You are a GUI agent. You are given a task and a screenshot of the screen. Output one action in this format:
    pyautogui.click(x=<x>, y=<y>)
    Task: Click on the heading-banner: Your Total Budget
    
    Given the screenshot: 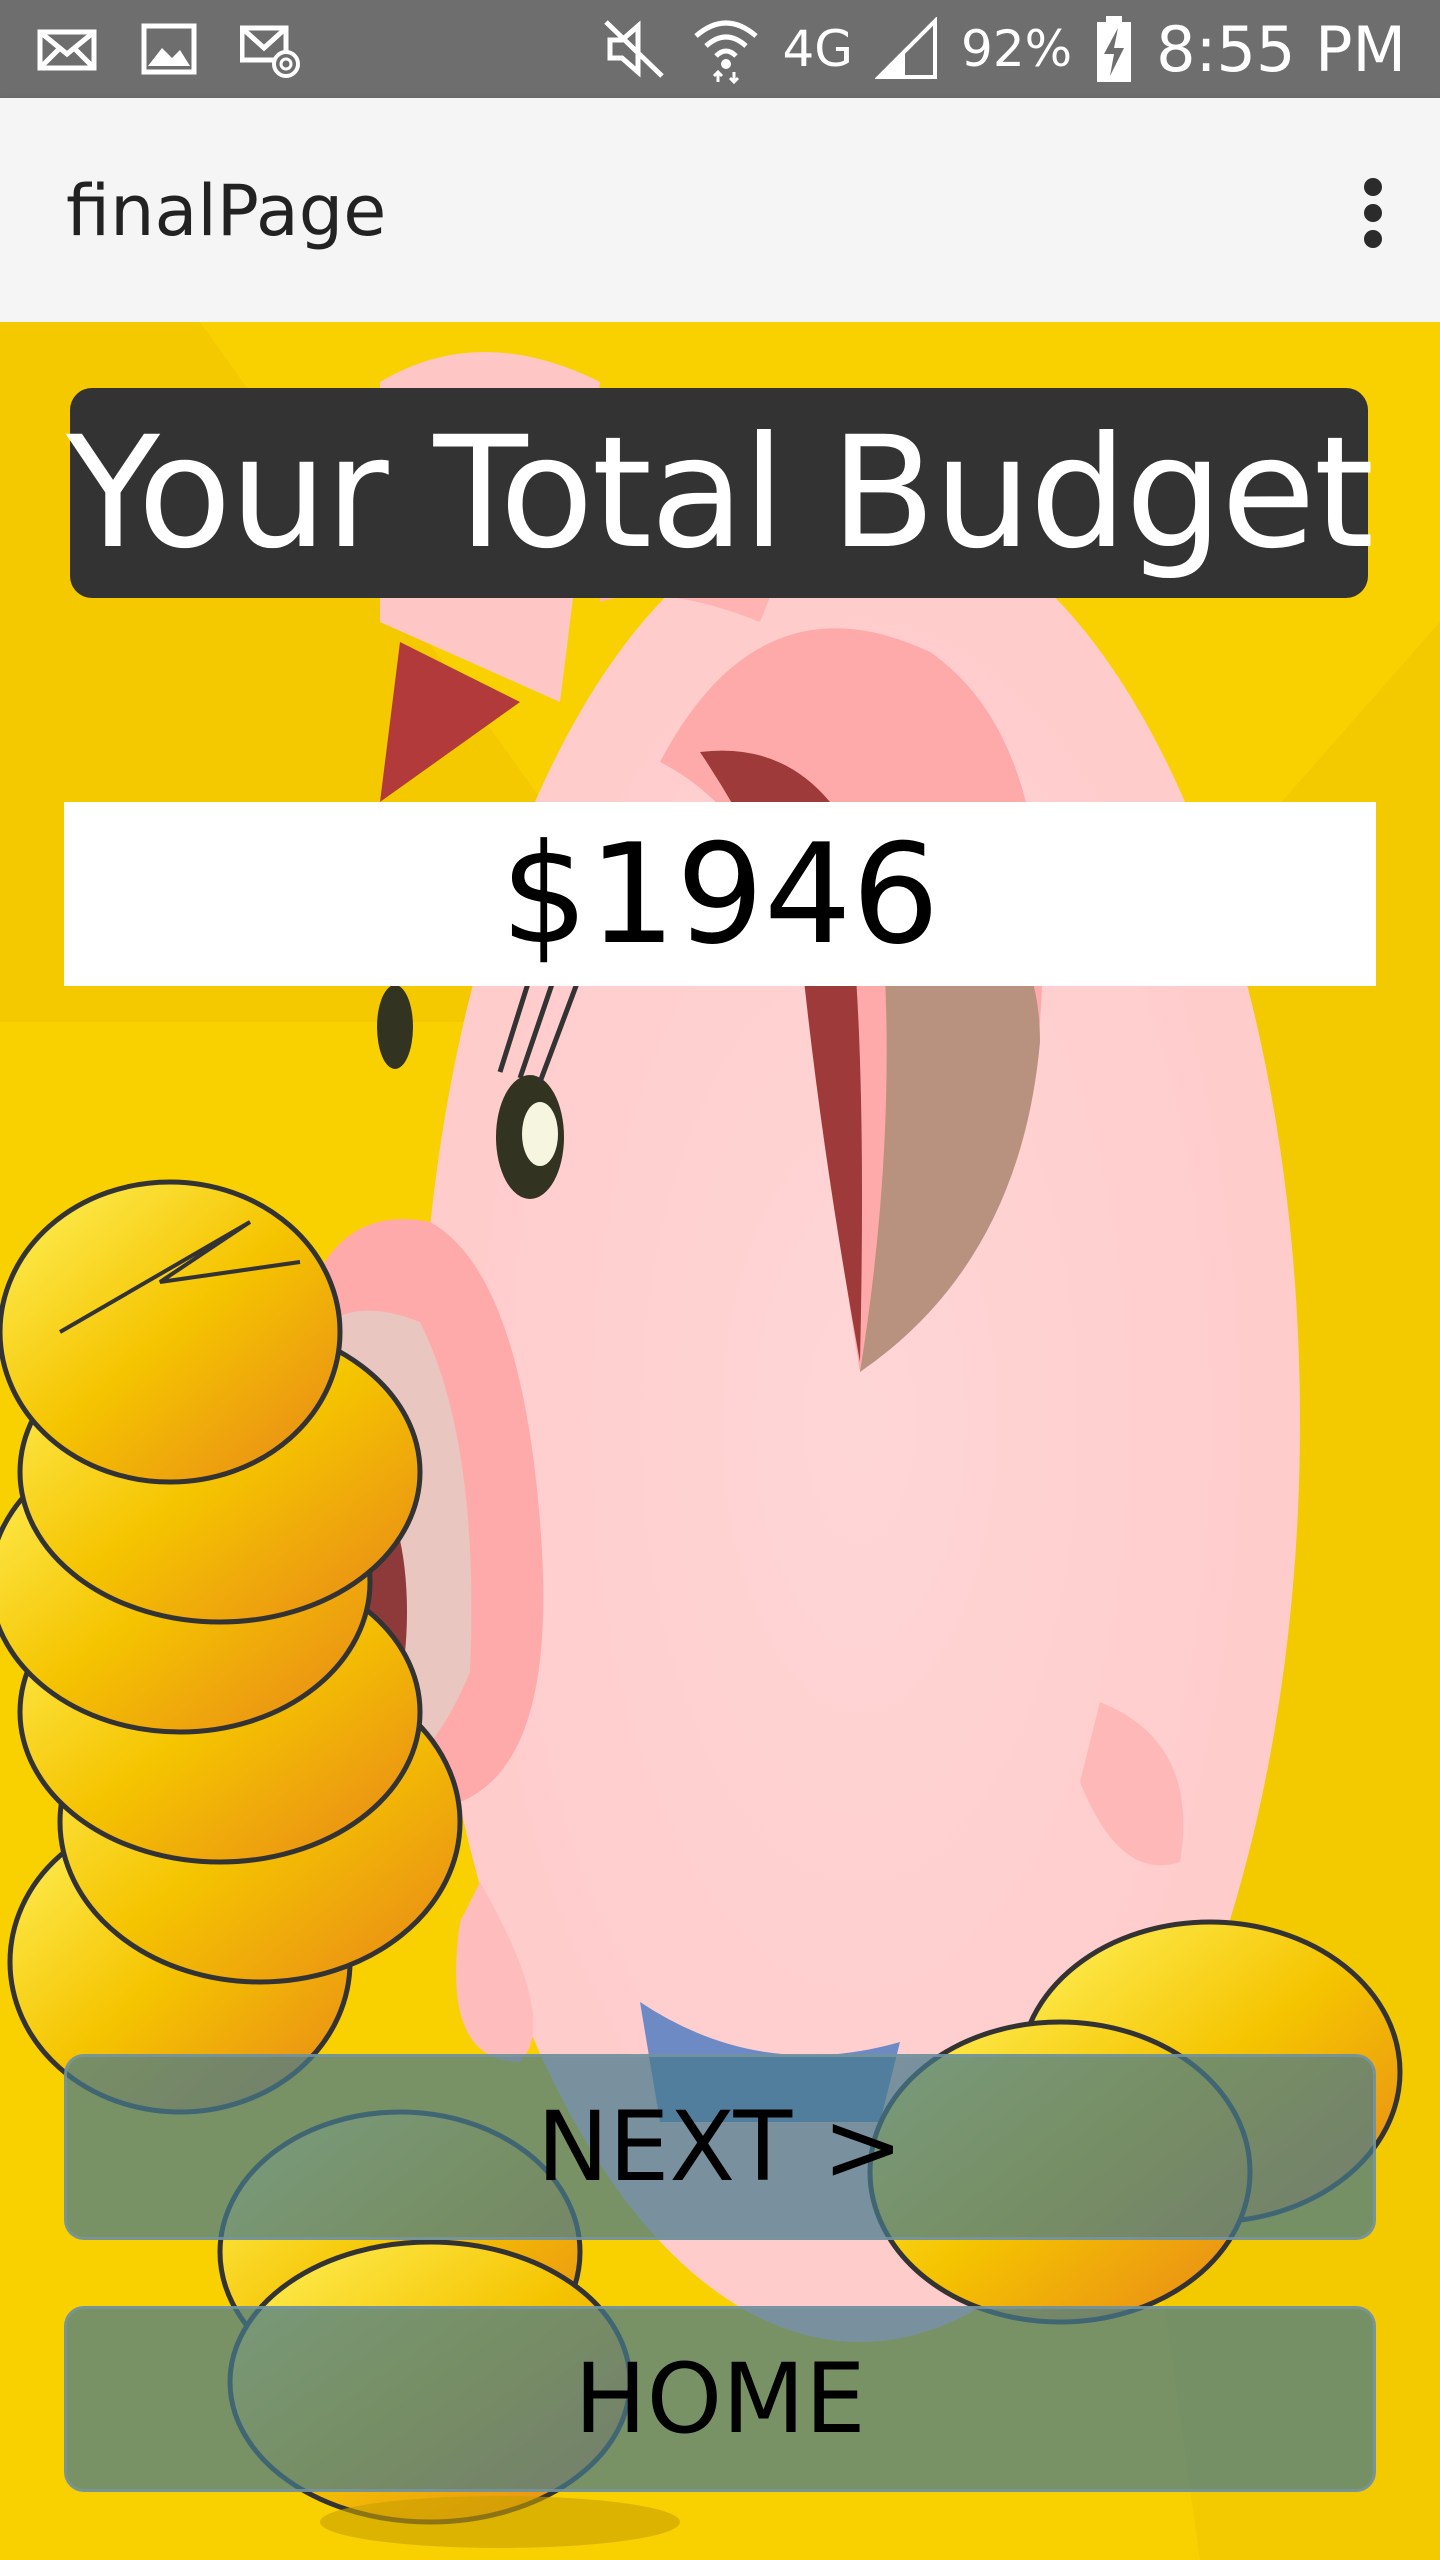 What is the action you would take?
    pyautogui.click(x=720, y=493)
    